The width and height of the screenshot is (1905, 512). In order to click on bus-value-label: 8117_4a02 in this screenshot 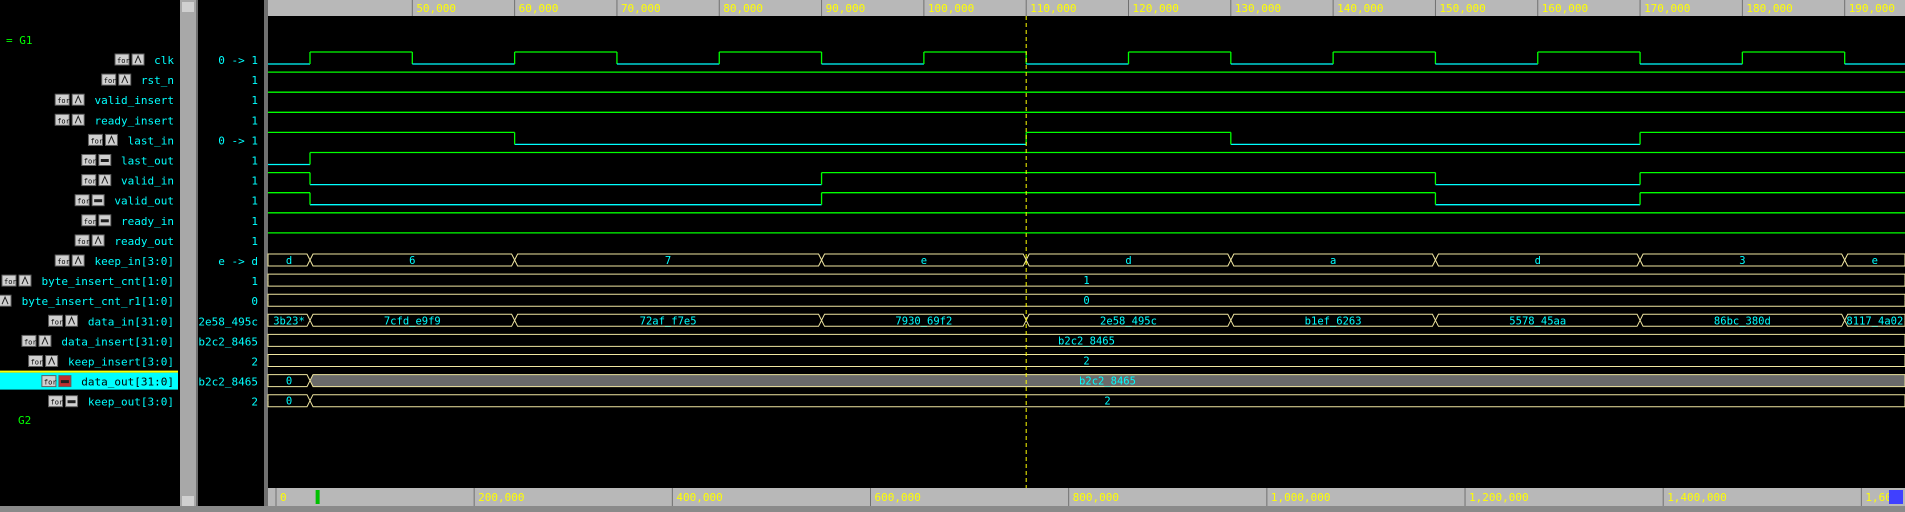, I will do `click(1874, 321)`.